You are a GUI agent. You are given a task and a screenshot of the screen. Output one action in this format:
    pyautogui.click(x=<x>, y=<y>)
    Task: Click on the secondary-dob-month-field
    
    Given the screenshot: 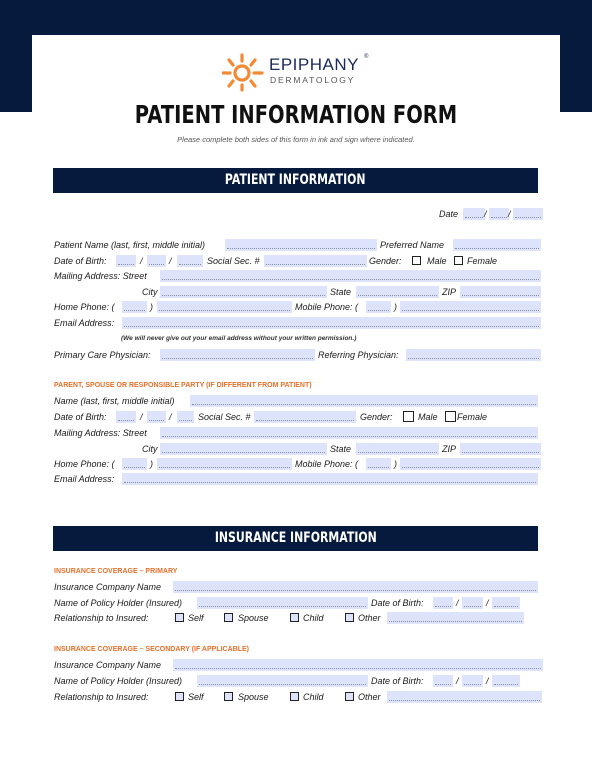 What is the action you would take?
    pyautogui.click(x=443, y=681)
    